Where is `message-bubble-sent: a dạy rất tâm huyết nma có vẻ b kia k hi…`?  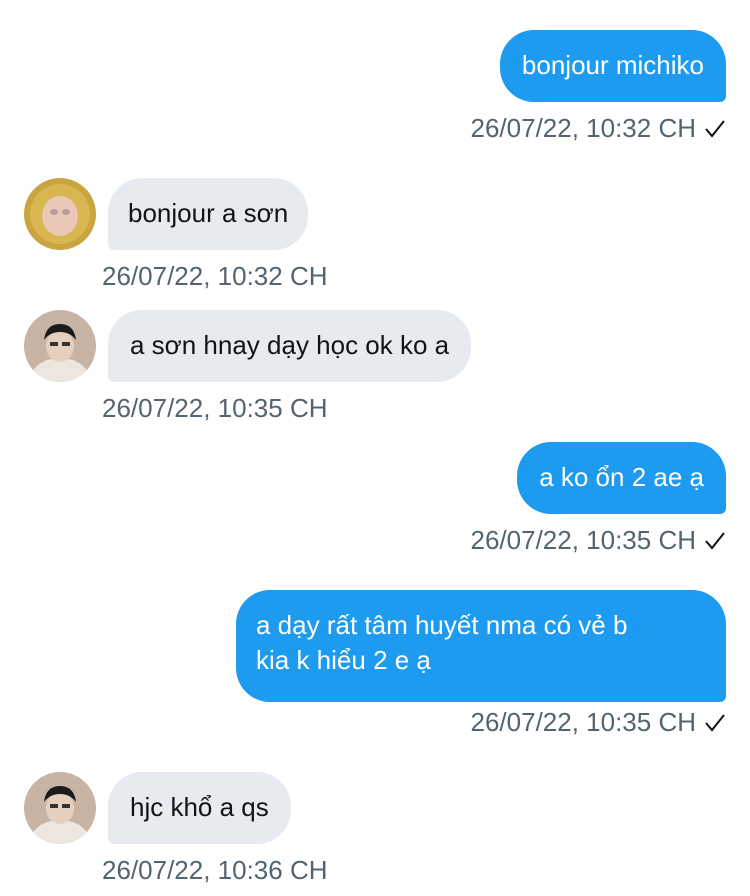 message-bubble-sent: a dạy rất tâm huyết nma có vẻ b kia k hi… is located at coordinates (481, 646).